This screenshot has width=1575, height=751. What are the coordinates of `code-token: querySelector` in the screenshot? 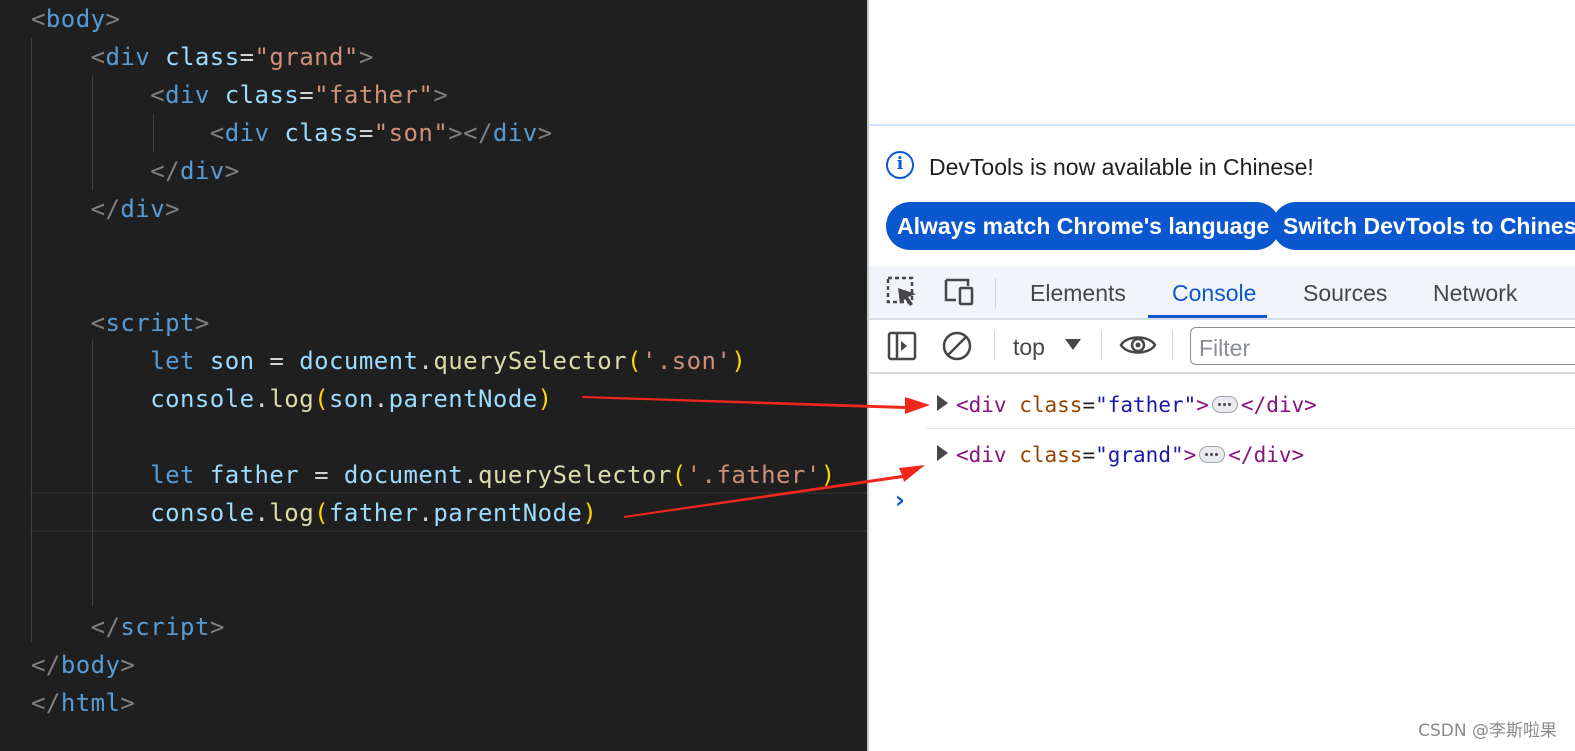 It's located at (530, 361).